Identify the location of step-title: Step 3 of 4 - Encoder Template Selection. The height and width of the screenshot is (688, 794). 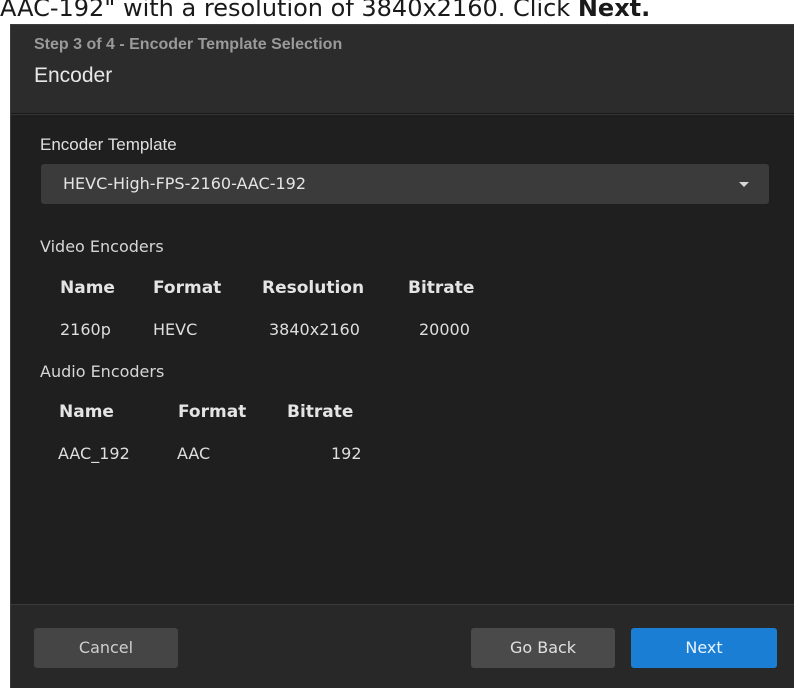
(188, 44).